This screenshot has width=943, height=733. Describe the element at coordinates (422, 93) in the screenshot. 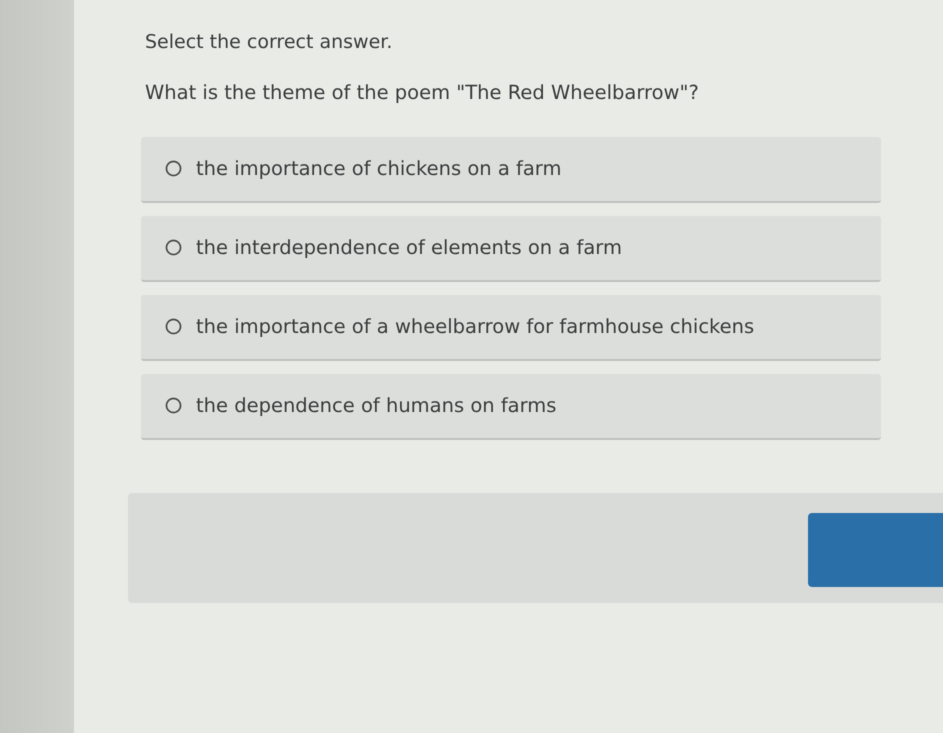

I see `question-text: What is the theme of the poem "The Red Wheelbarrow"?` at that location.